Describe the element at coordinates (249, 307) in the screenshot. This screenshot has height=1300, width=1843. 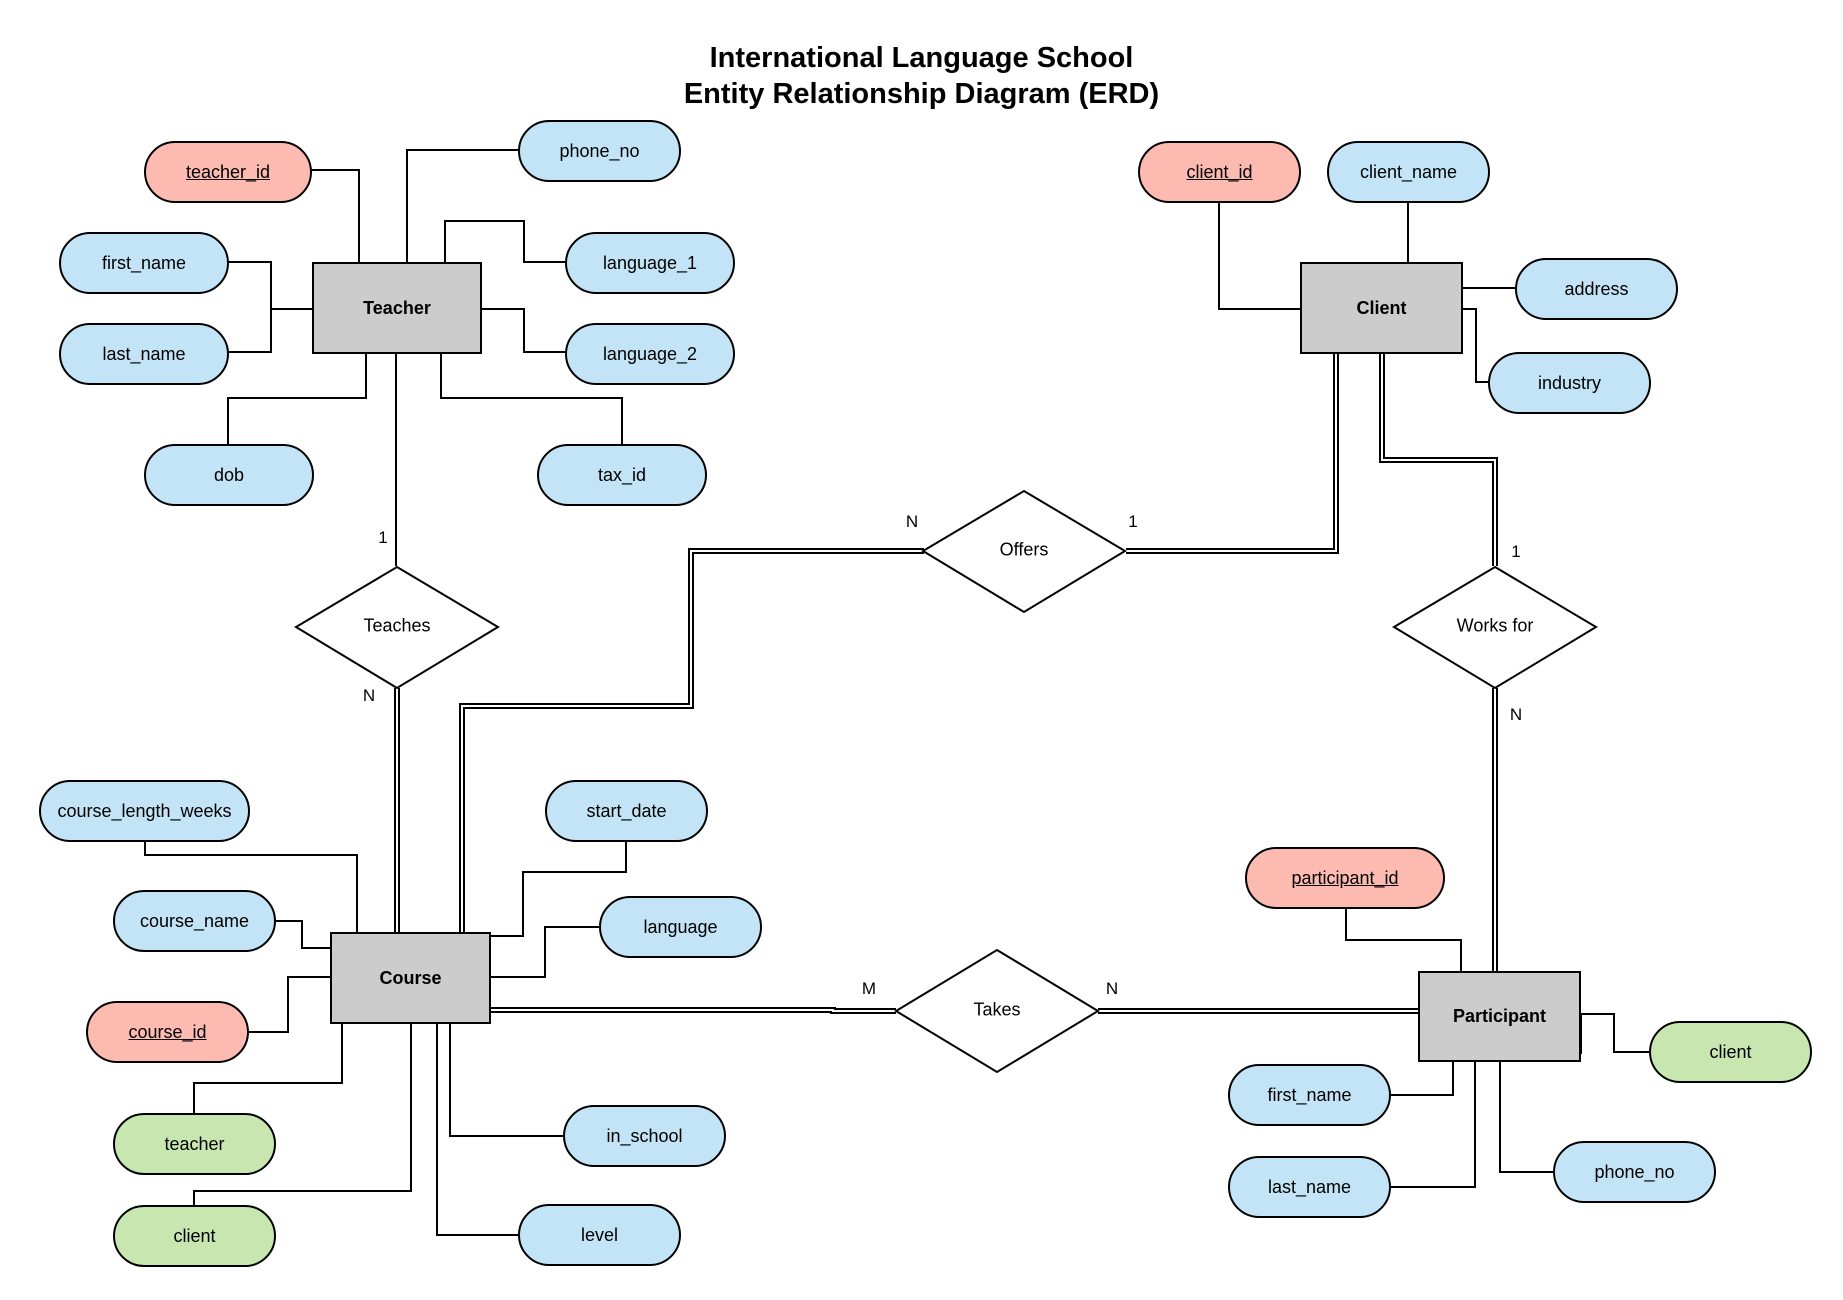
I see `connector-first-name` at that location.